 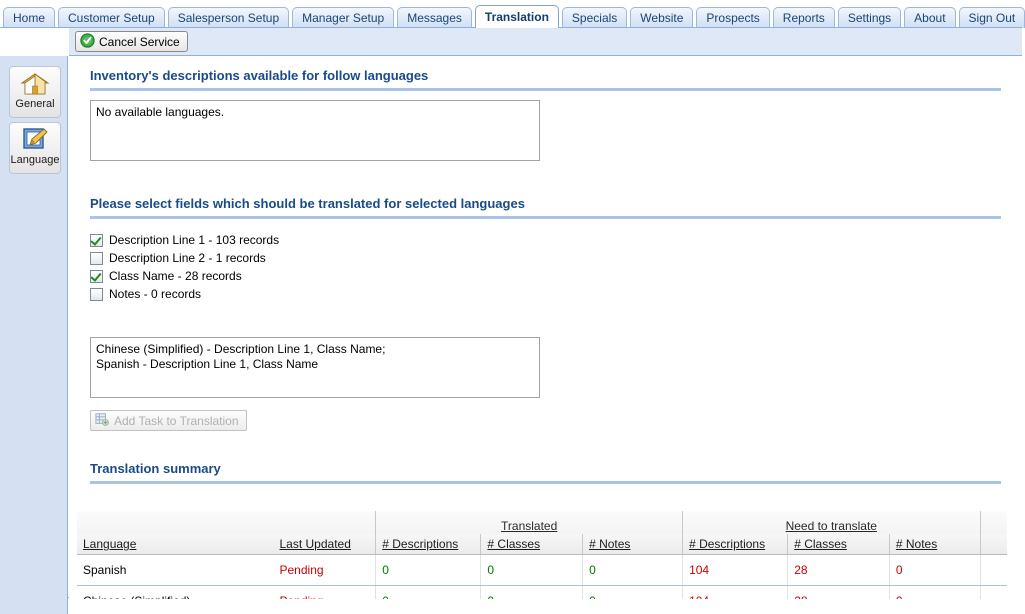 What do you see at coordinates (111, 17) in the screenshot?
I see `tab-customer-setup: Customer Setup` at bounding box center [111, 17].